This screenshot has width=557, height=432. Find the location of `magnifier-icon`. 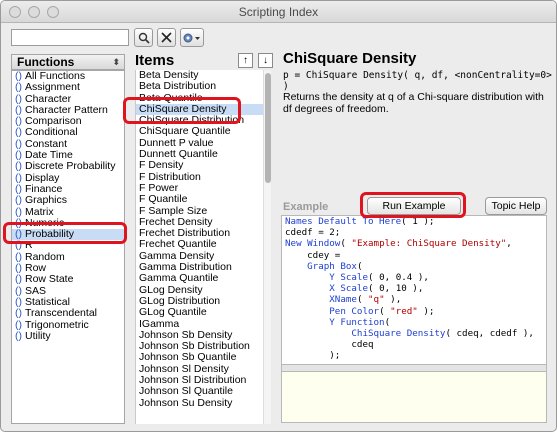

magnifier-icon is located at coordinates (144, 38).